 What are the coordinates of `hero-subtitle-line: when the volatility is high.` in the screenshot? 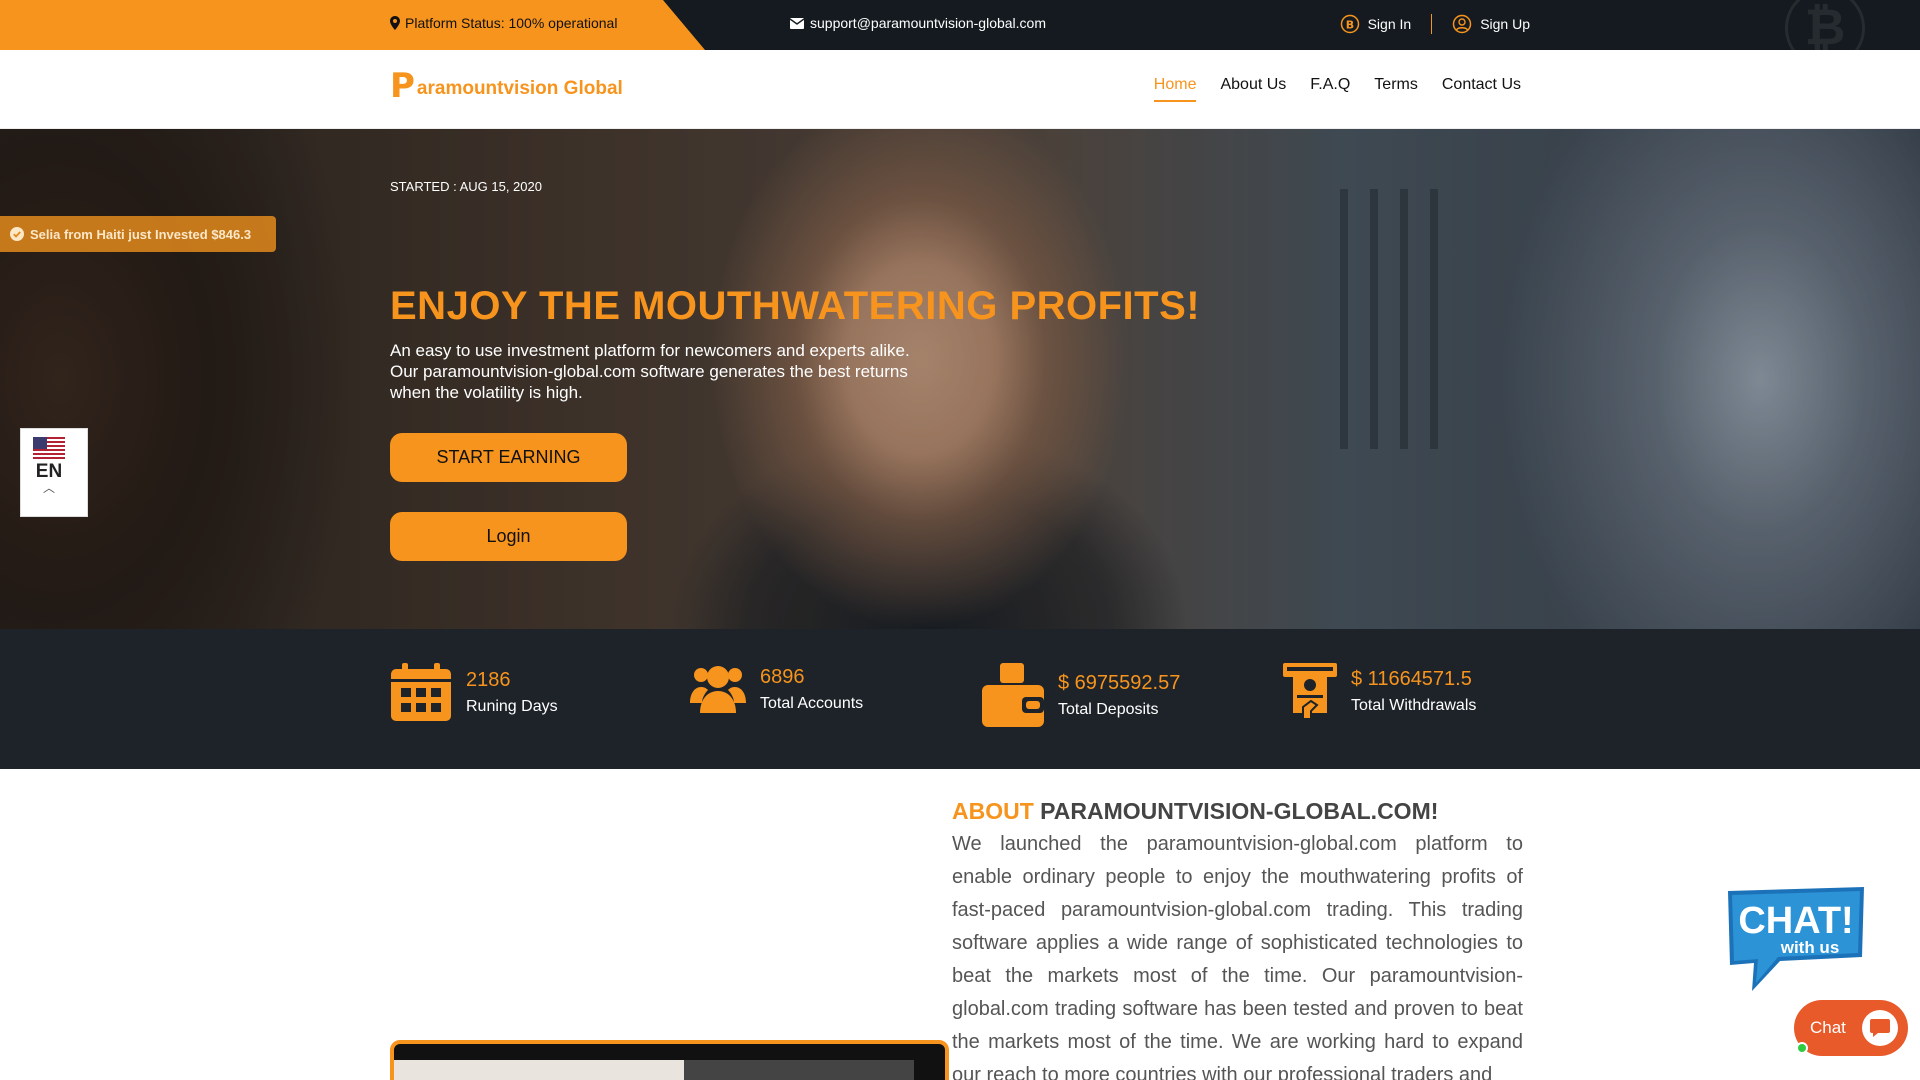 It's located at (486, 392).